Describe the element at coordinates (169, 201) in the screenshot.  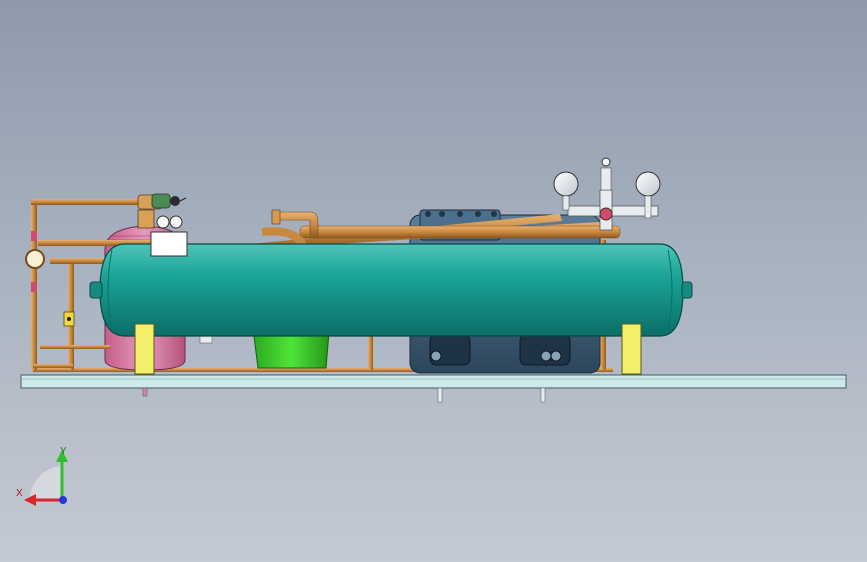
I see `solenoid-valve` at that location.